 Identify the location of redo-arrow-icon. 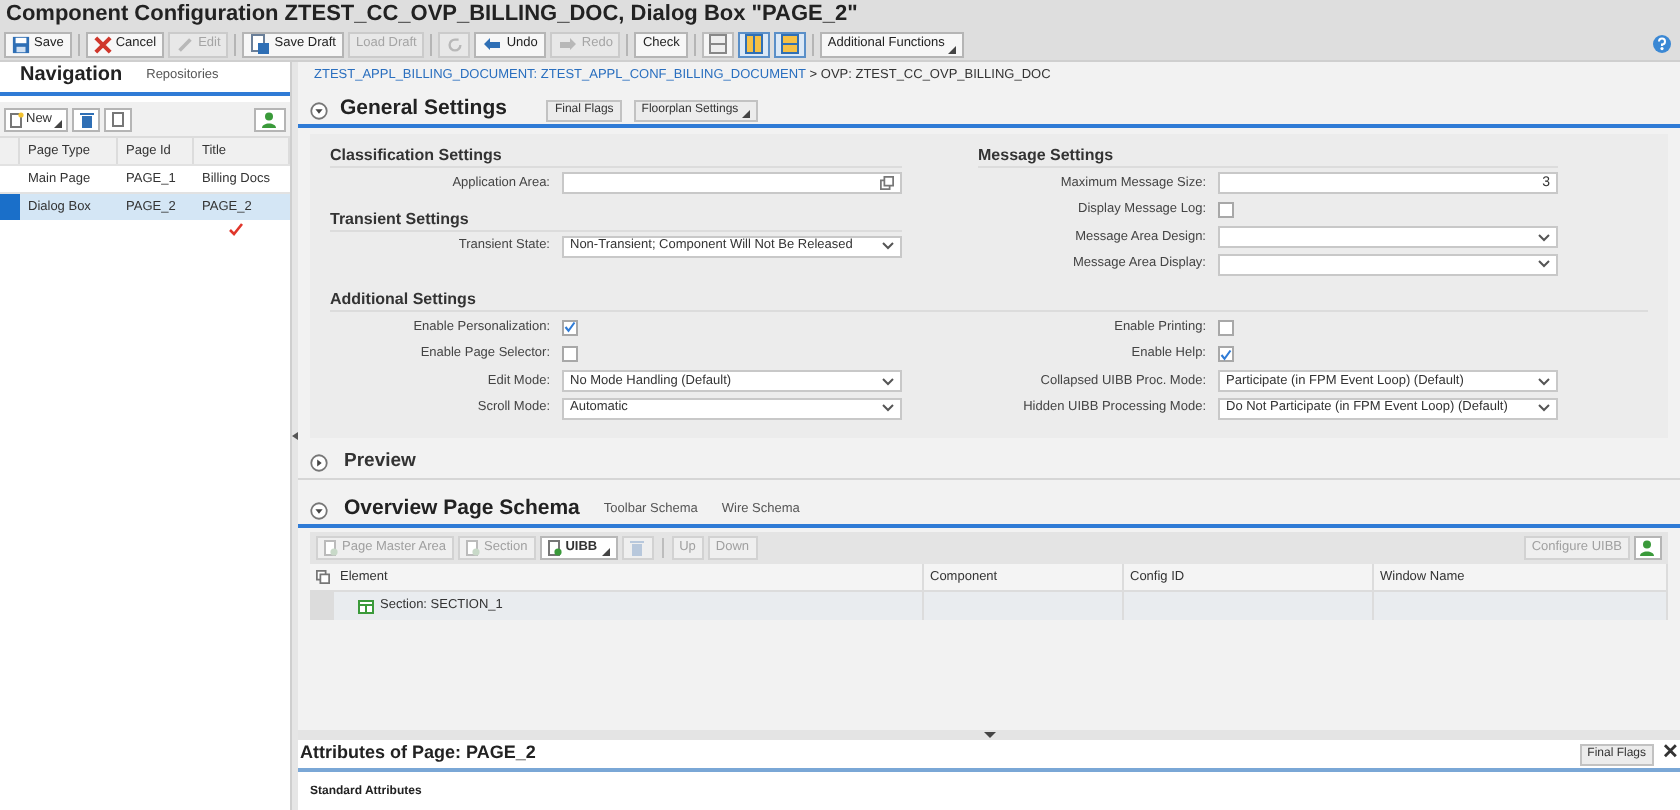
(567, 44).